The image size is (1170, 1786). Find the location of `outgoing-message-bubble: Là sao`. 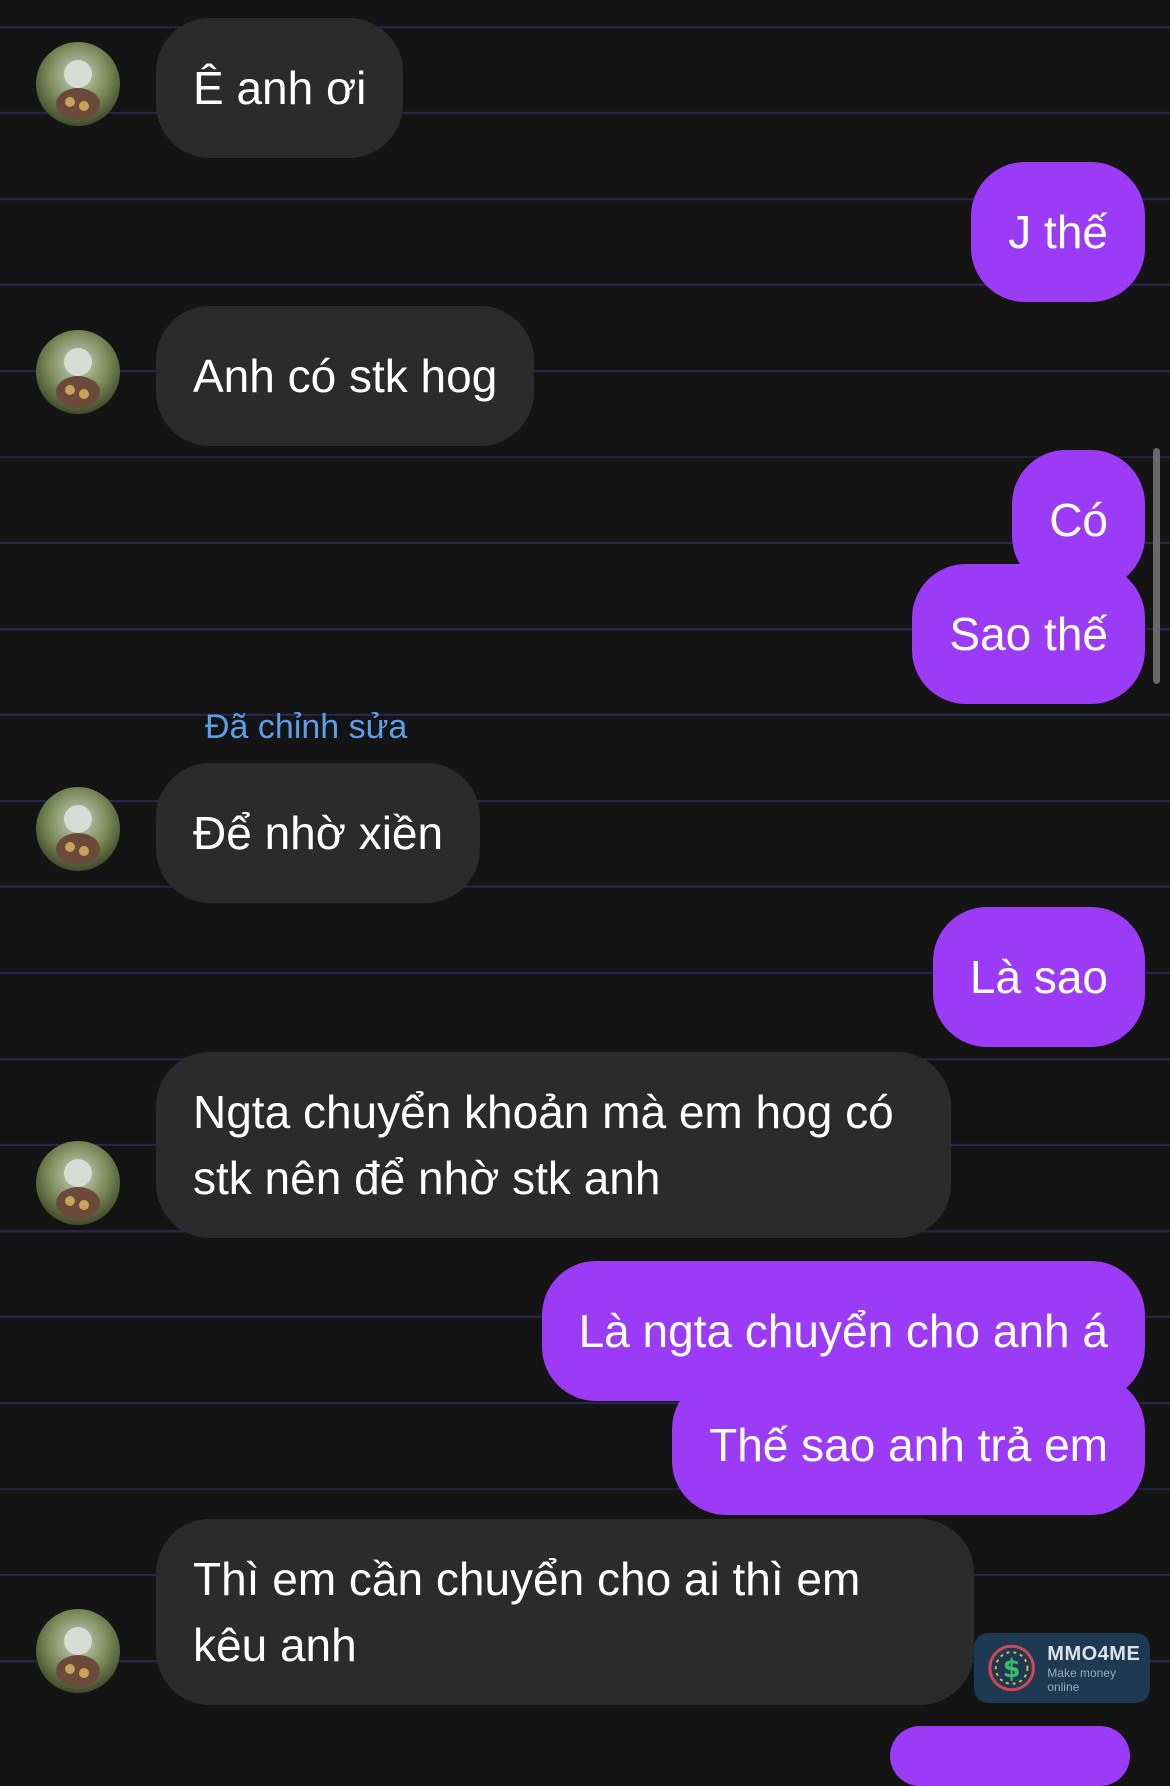

outgoing-message-bubble: Là sao is located at coordinates (1038, 977).